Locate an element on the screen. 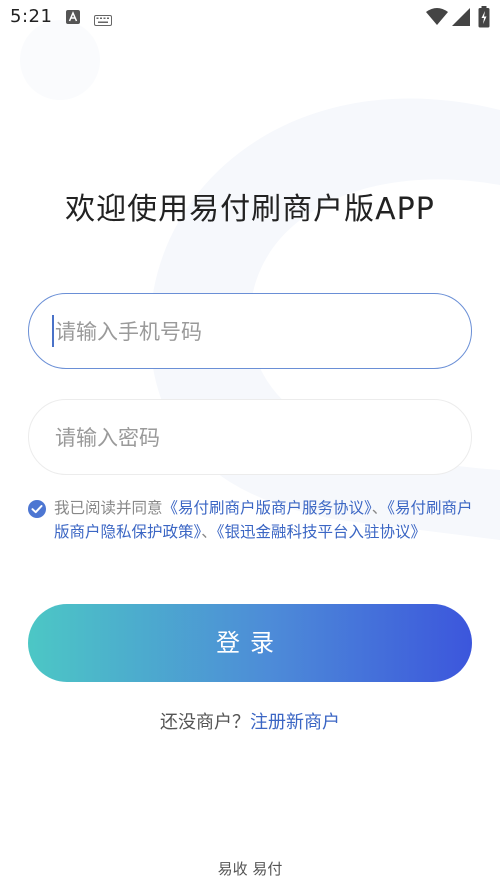 This screenshot has height=888, width=500. font-a-icon is located at coordinates (73, 18).